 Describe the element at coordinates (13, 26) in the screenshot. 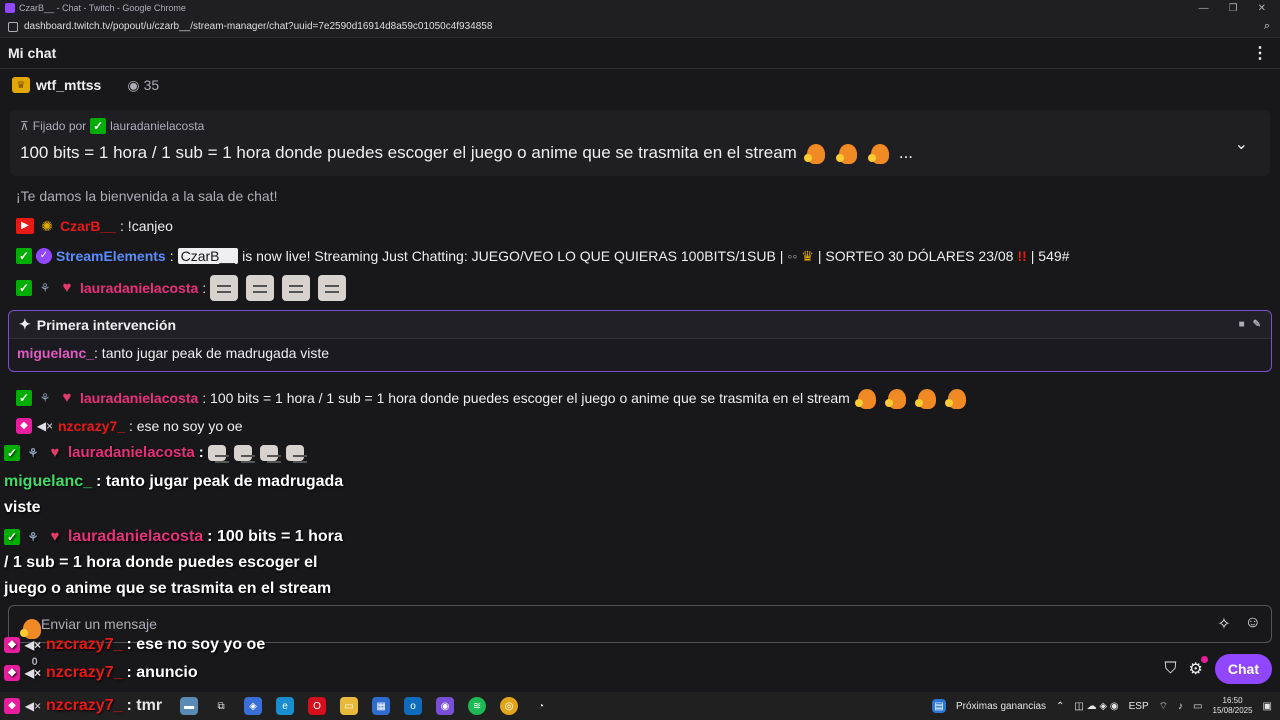

I see `site-info-icon` at that location.